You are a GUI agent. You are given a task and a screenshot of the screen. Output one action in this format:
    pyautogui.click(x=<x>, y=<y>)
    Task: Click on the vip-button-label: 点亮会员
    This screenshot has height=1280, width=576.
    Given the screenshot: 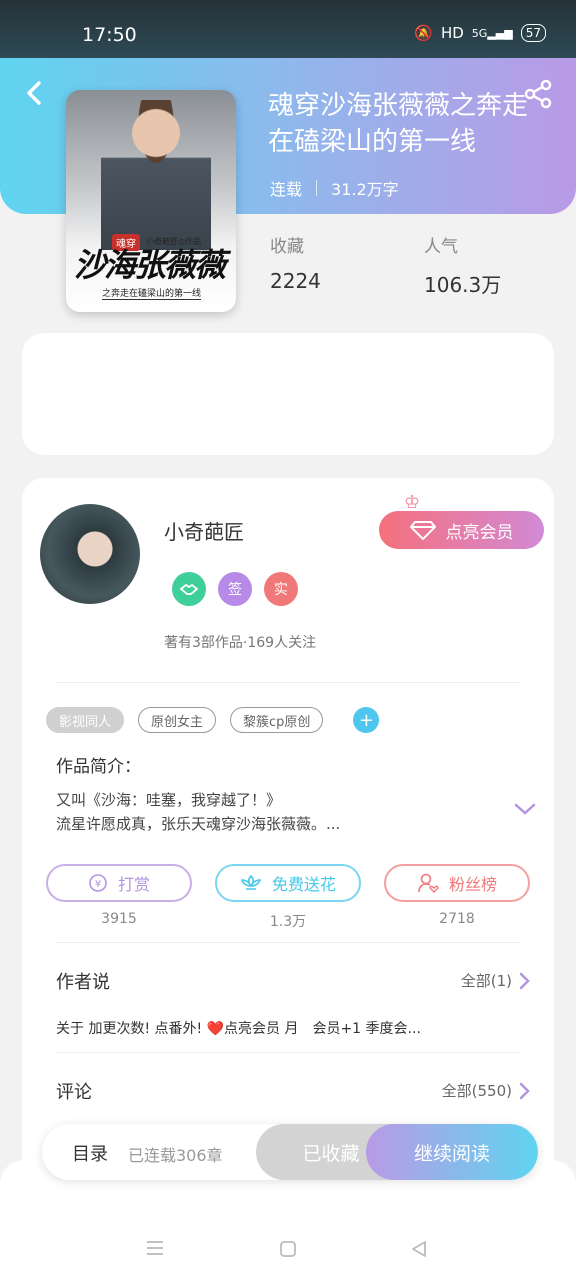 What is the action you would take?
    pyautogui.click(x=479, y=532)
    